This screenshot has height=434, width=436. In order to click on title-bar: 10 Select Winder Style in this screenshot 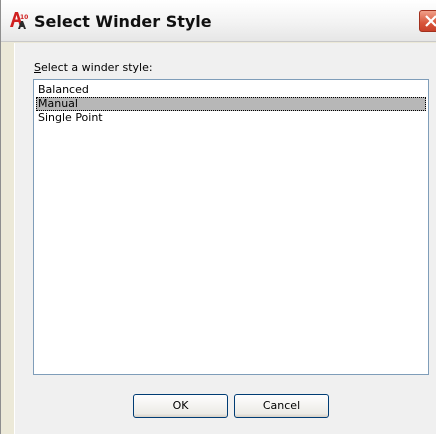, I will do `click(218, 21)`.